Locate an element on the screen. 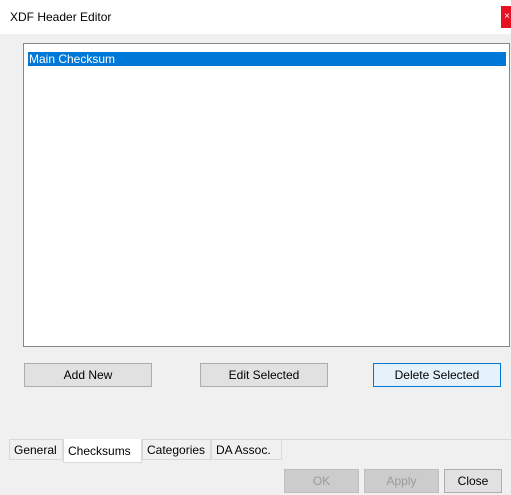 Image resolution: width=511 pixels, height=495 pixels. tab-label: DA Assoc. is located at coordinates (243, 450).